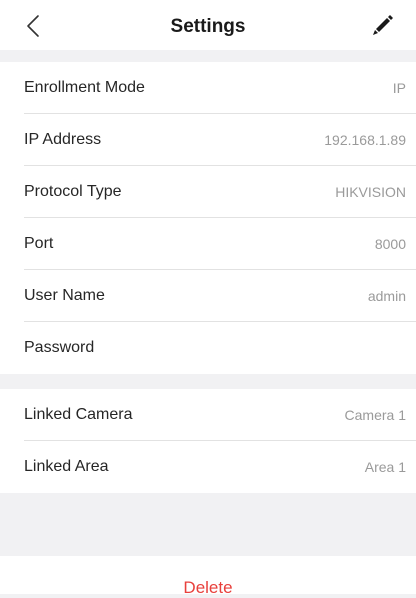  What do you see at coordinates (208, 244) in the screenshot?
I see `port-row: Port 8000` at bounding box center [208, 244].